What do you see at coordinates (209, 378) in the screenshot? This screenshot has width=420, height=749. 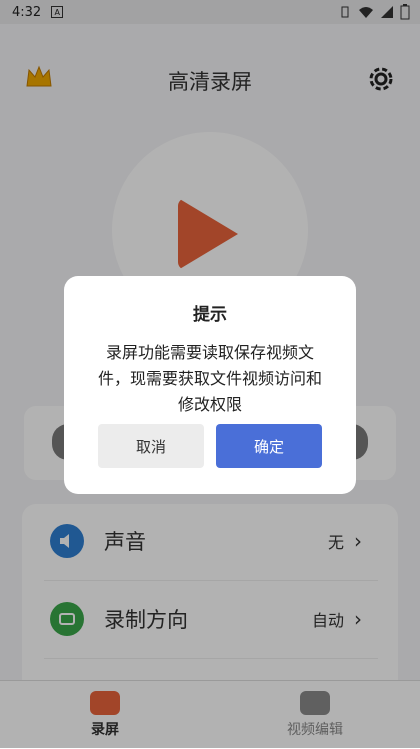 I see `dialog-message: 录屏功能需要读取保存视频文件，现需要获取文件视频访问和修改权限` at bounding box center [209, 378].